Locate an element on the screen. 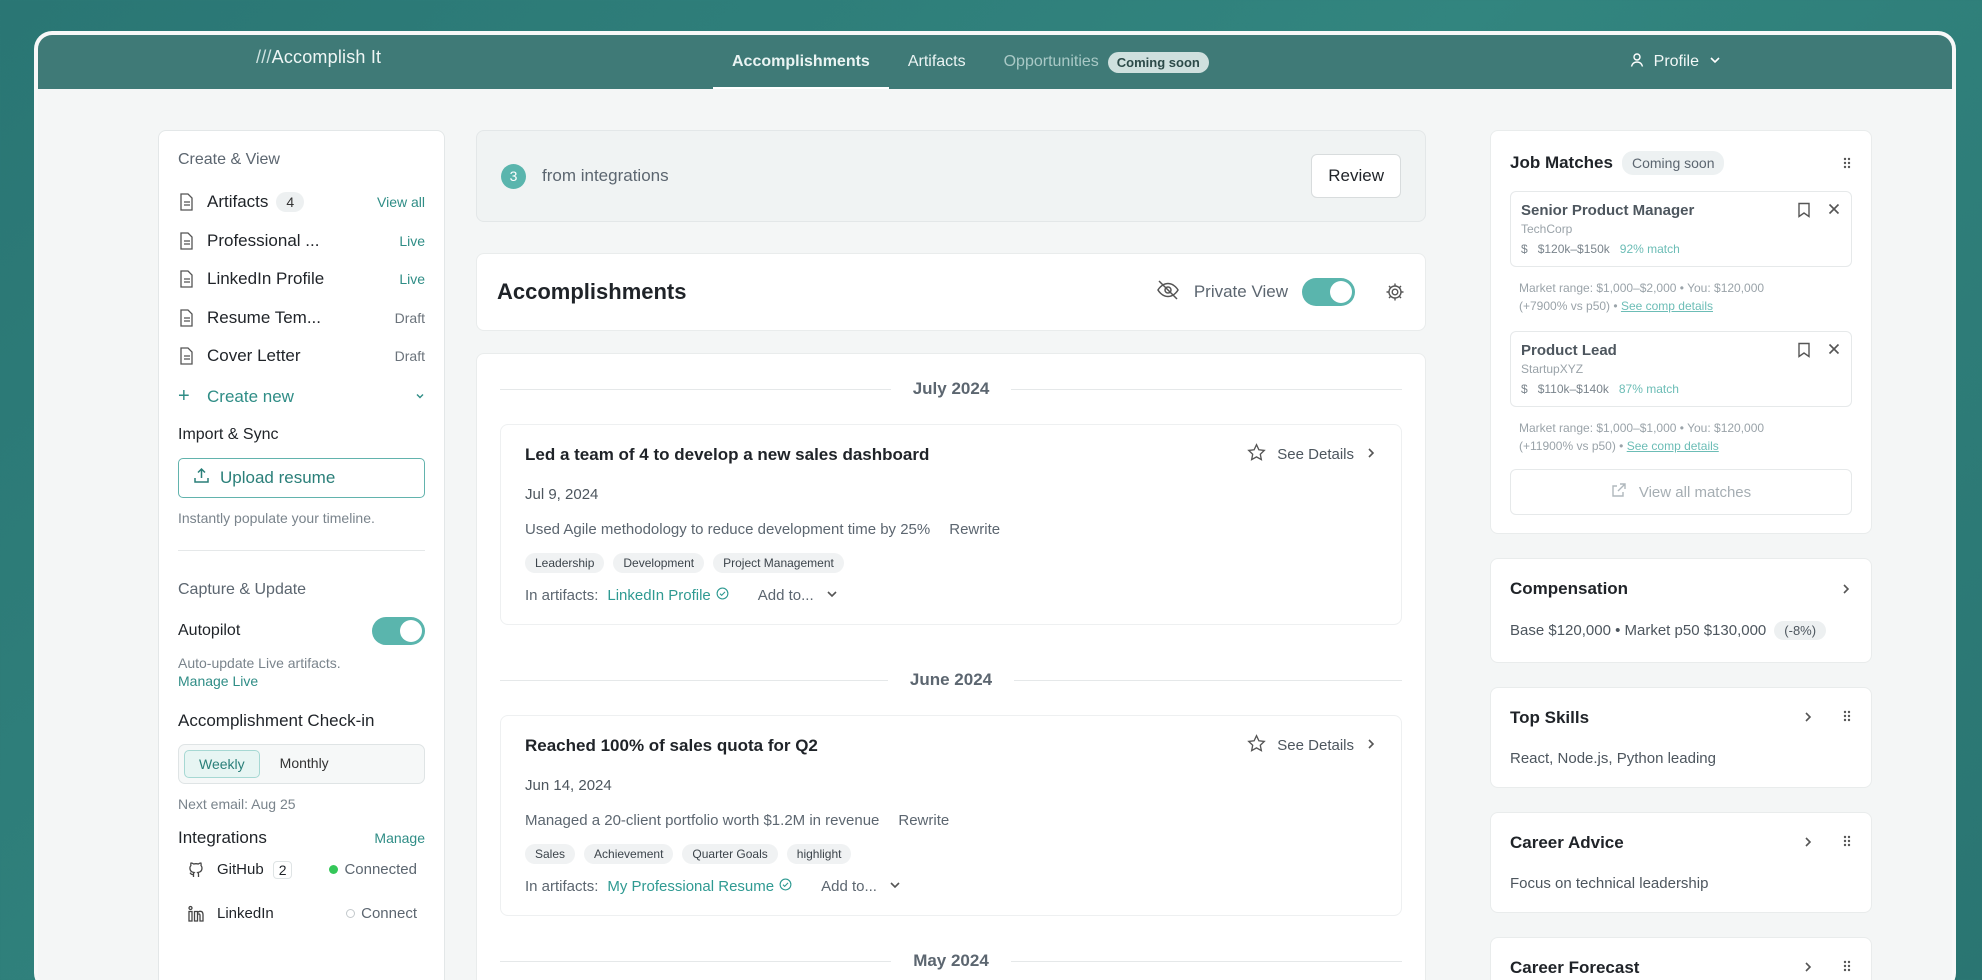 The image size is (1982, 980). see-details-label: See Details is located at coordinates (1315, 745).